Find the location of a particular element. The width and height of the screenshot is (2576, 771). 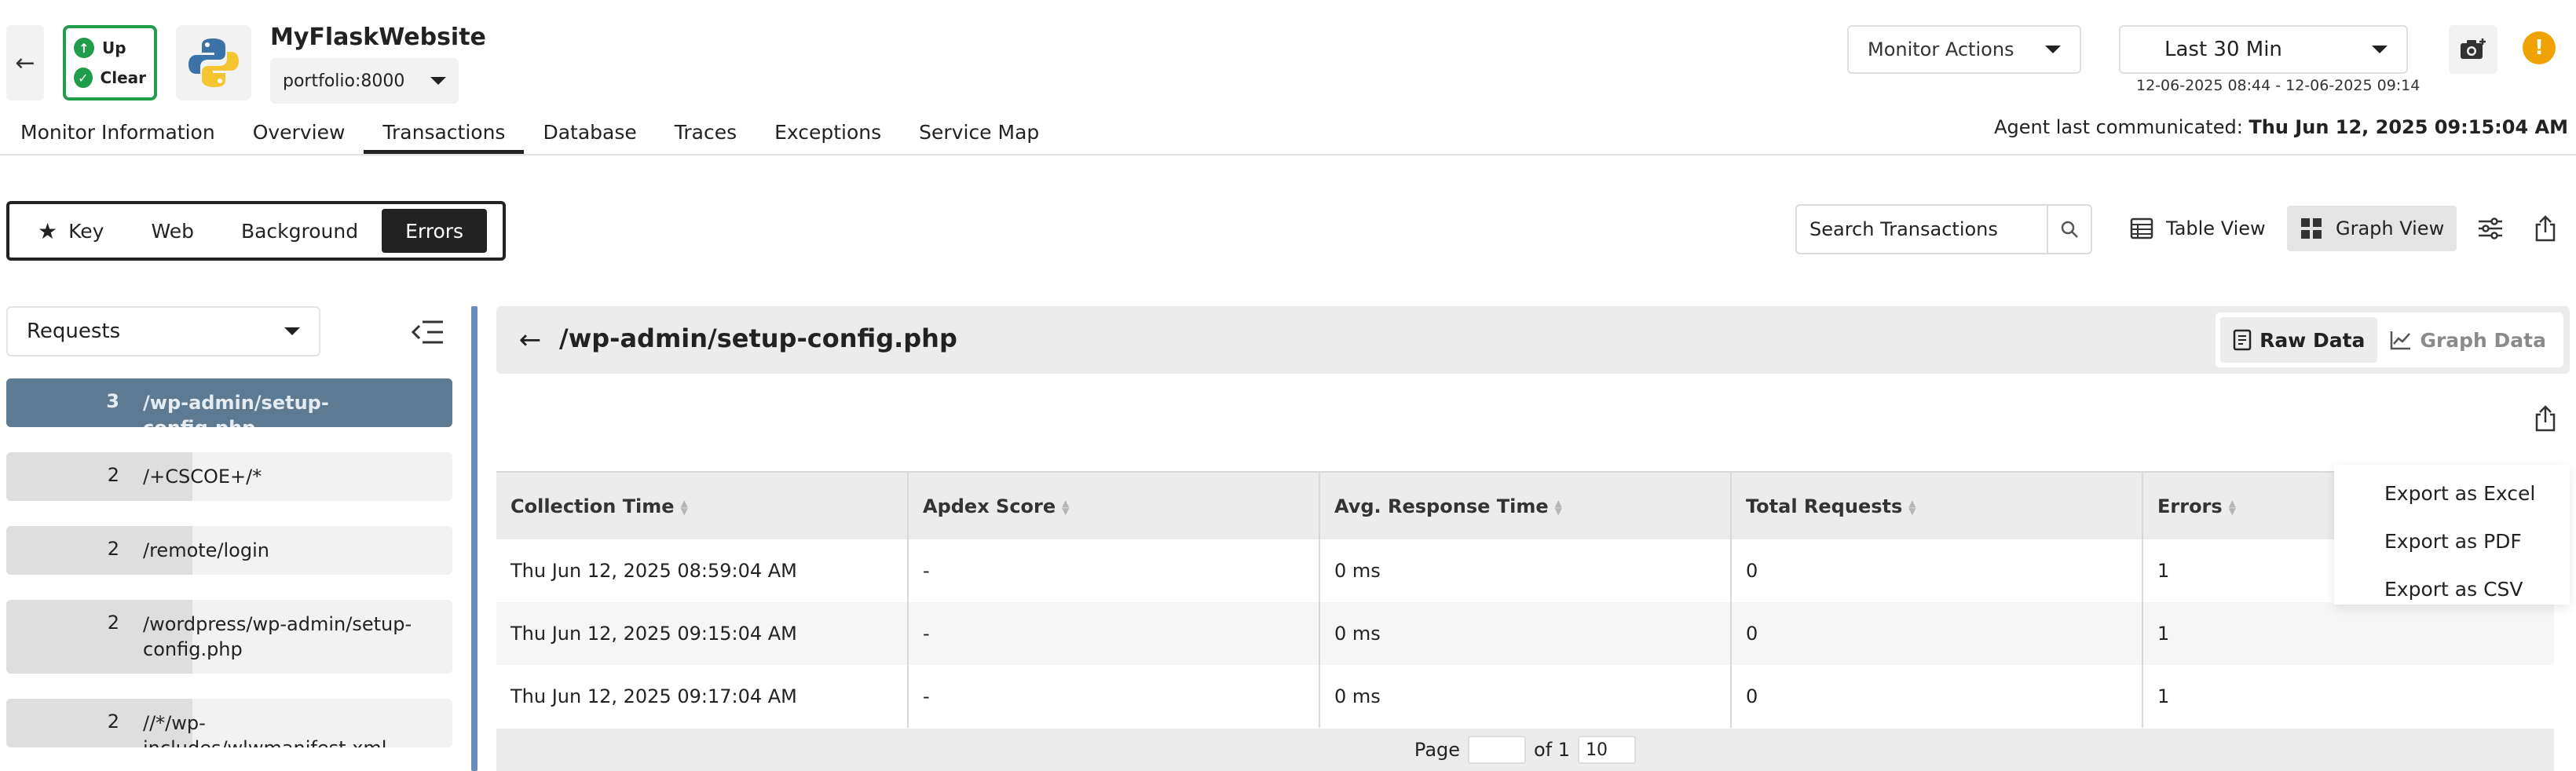

request-item: 2 /wordpress/wp-admin/setup-config.php is located at coordinates (229, 637).